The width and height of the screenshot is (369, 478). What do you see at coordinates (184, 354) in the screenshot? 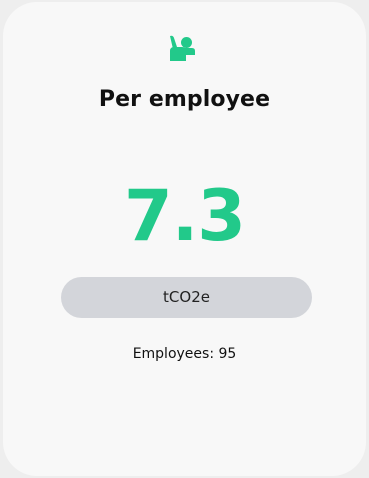
I see `employee-count: Employees: 95` at bounding box center [184, 354].